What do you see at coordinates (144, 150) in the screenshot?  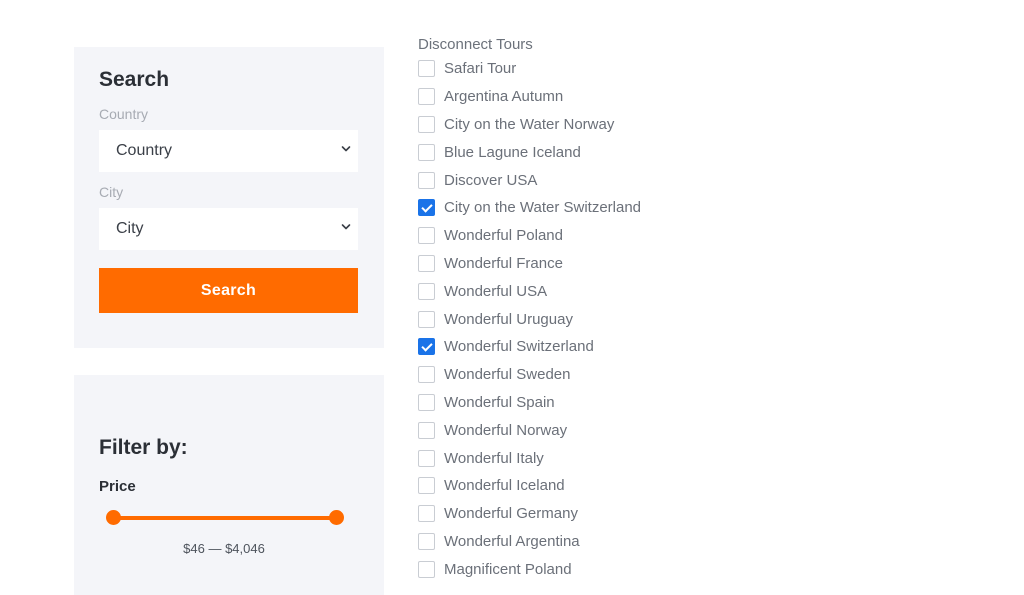 I see `country-select-value: Country` at bounding box center [144, 150].